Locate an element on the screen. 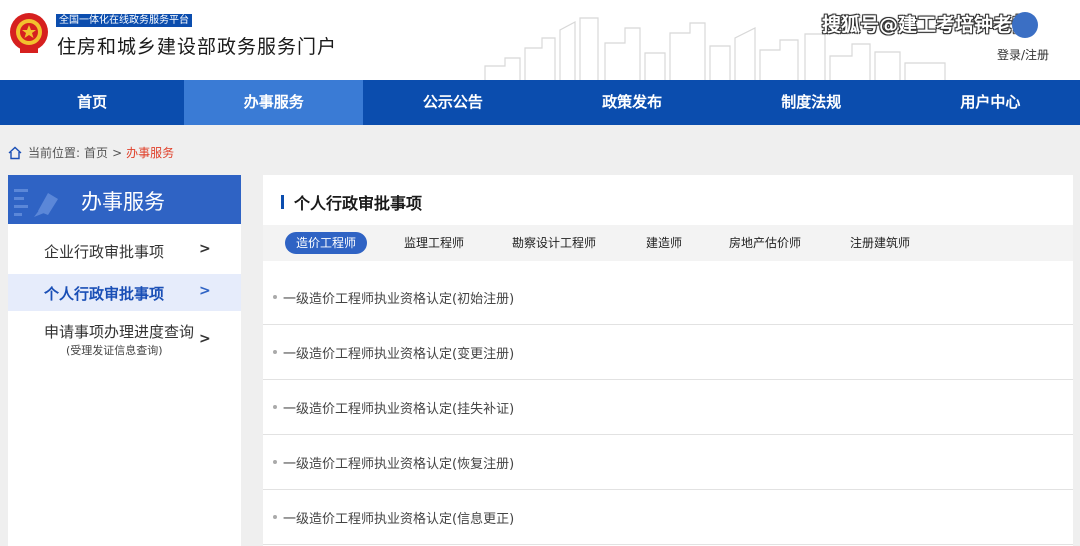 Image resolution: width=1080 pixels, height=546 pixels. services-pin-icon is located at coordinates (36, 203).